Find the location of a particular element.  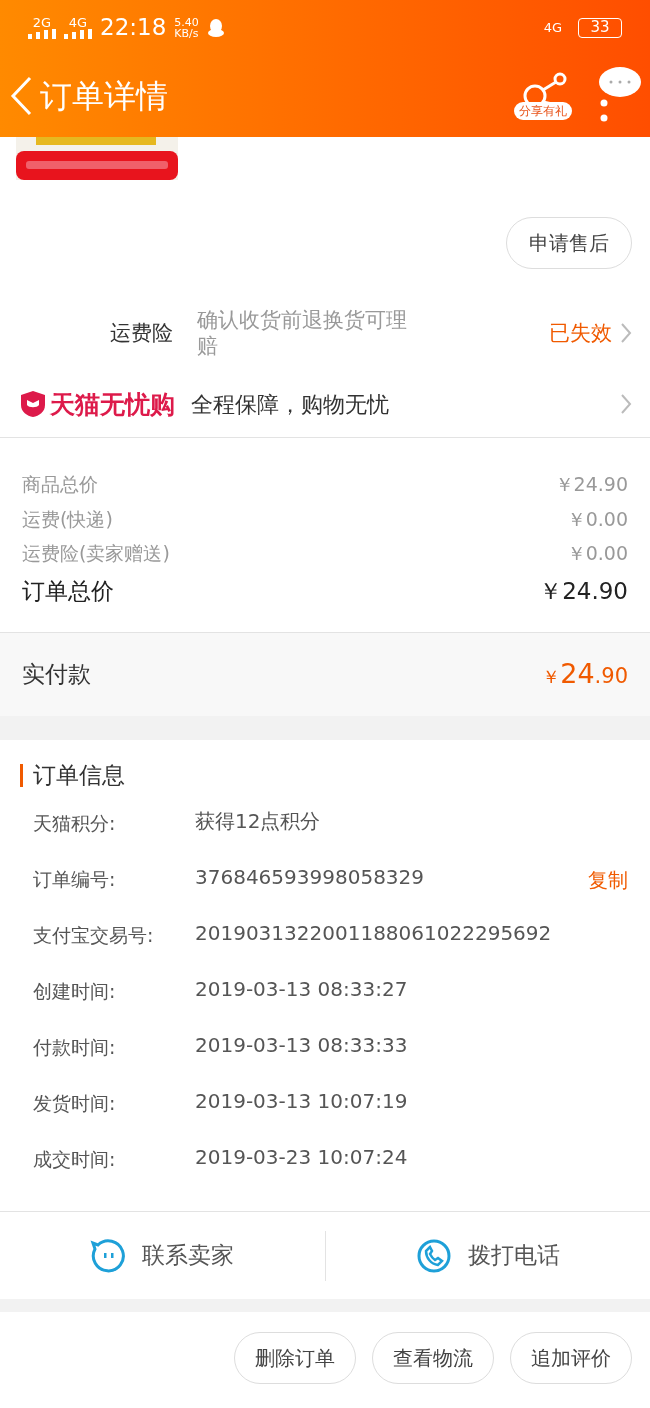

price-label: 订单总价 is located at coordinates (68, 591).